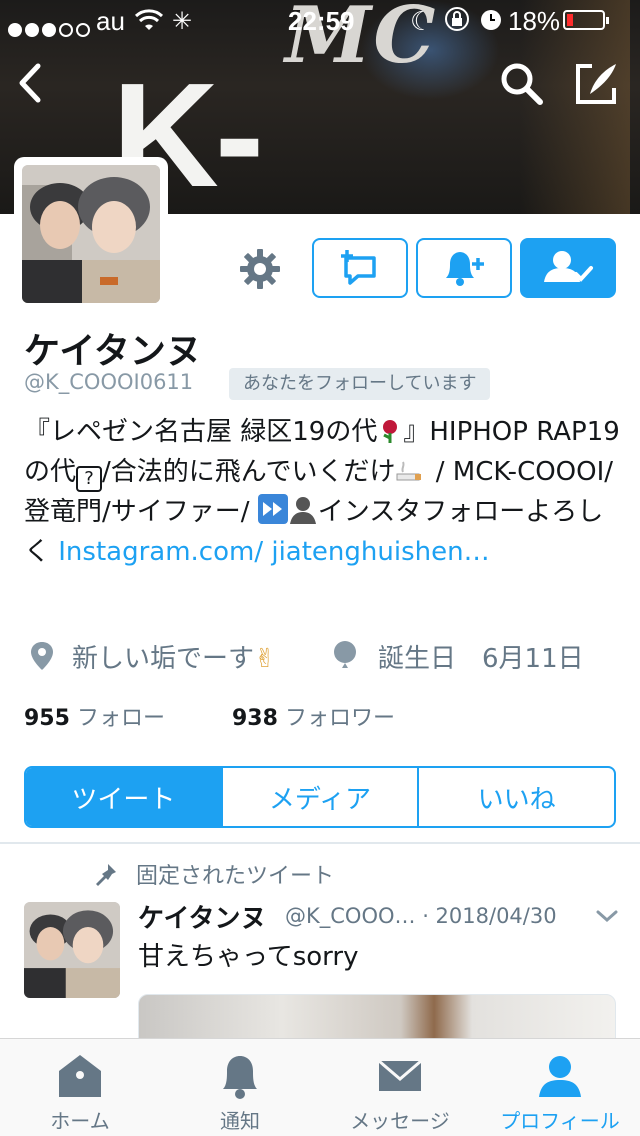  I want to click on wifi-icon, so click(149, 23).